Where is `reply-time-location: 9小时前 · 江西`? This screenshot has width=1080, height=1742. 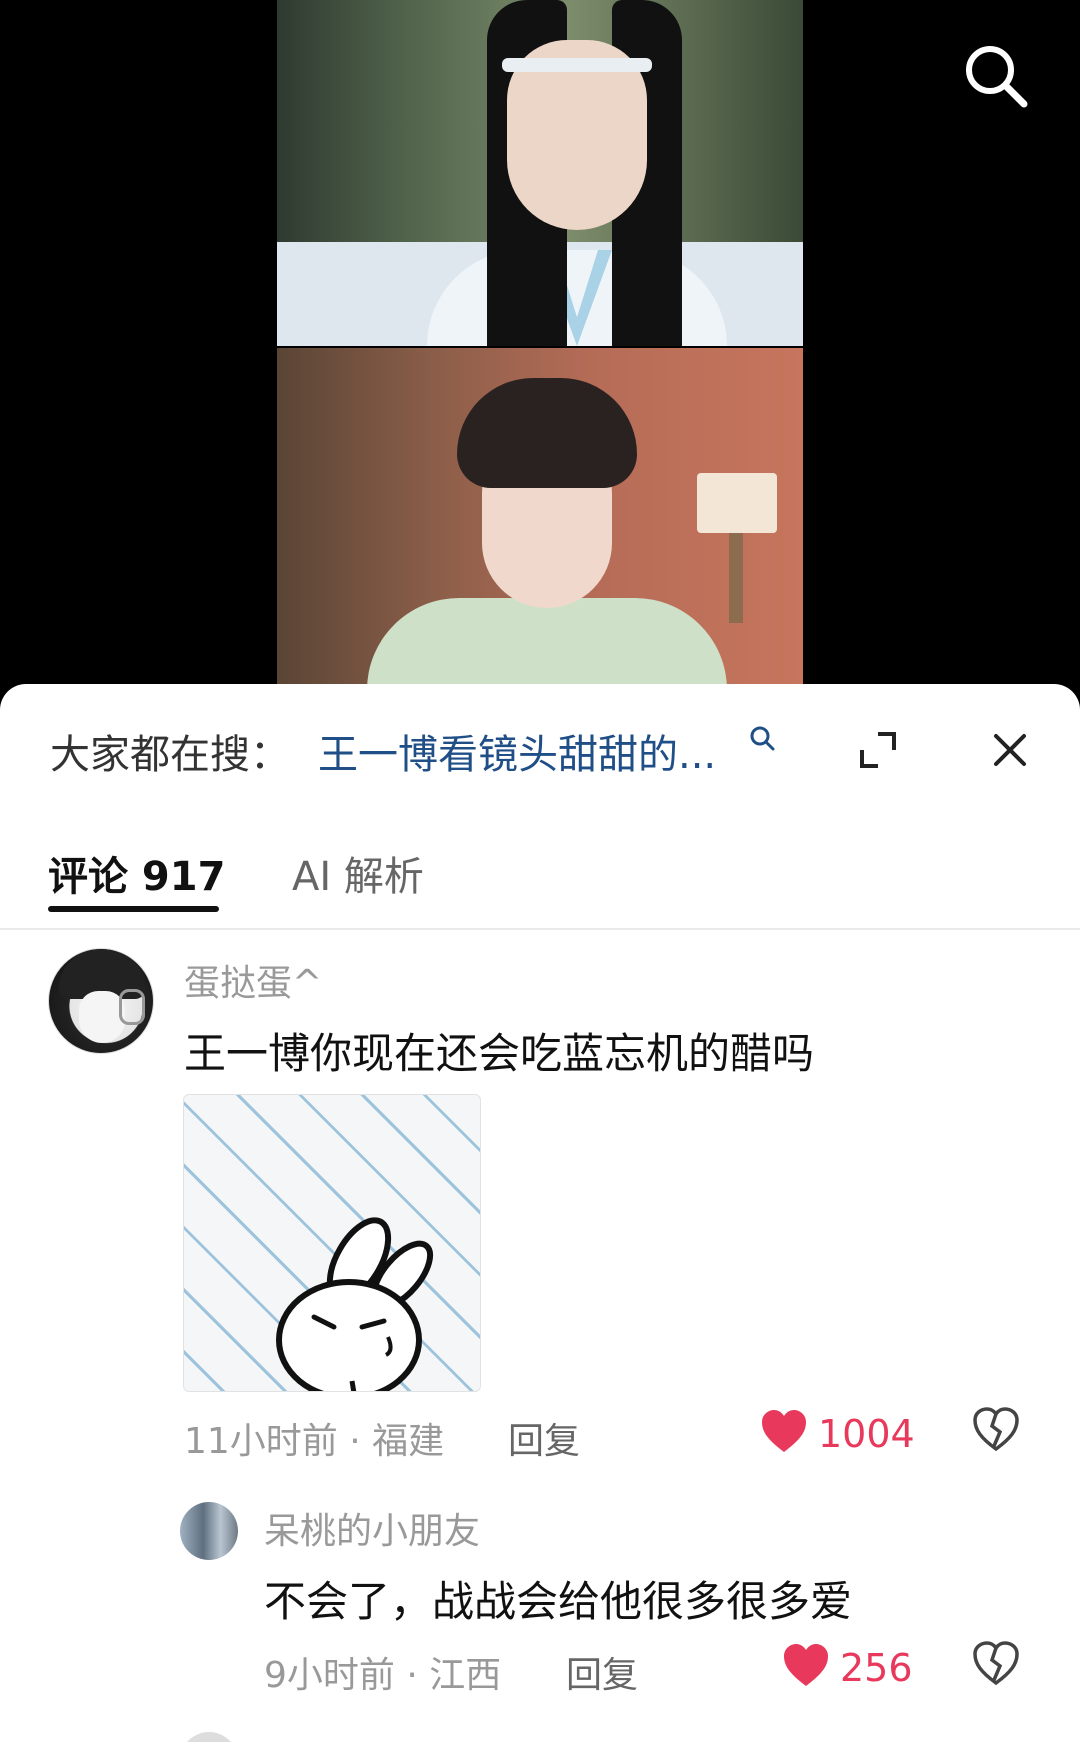
reply-time-location: 9小时前 · 江西 is located at coordinates (383, 1675).